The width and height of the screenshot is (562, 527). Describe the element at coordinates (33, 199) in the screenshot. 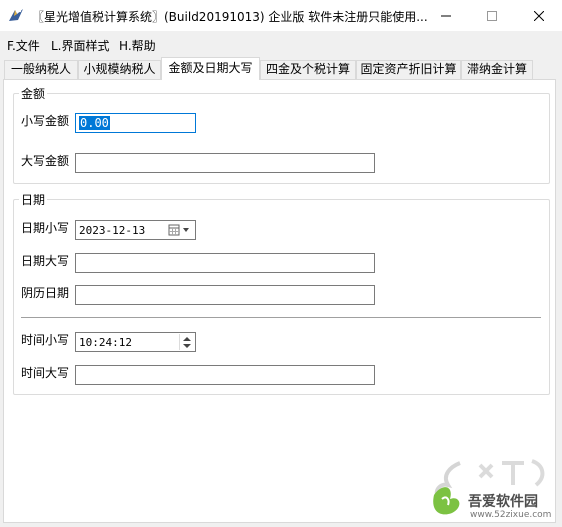

I see `date-group-title: 日期` at that location.